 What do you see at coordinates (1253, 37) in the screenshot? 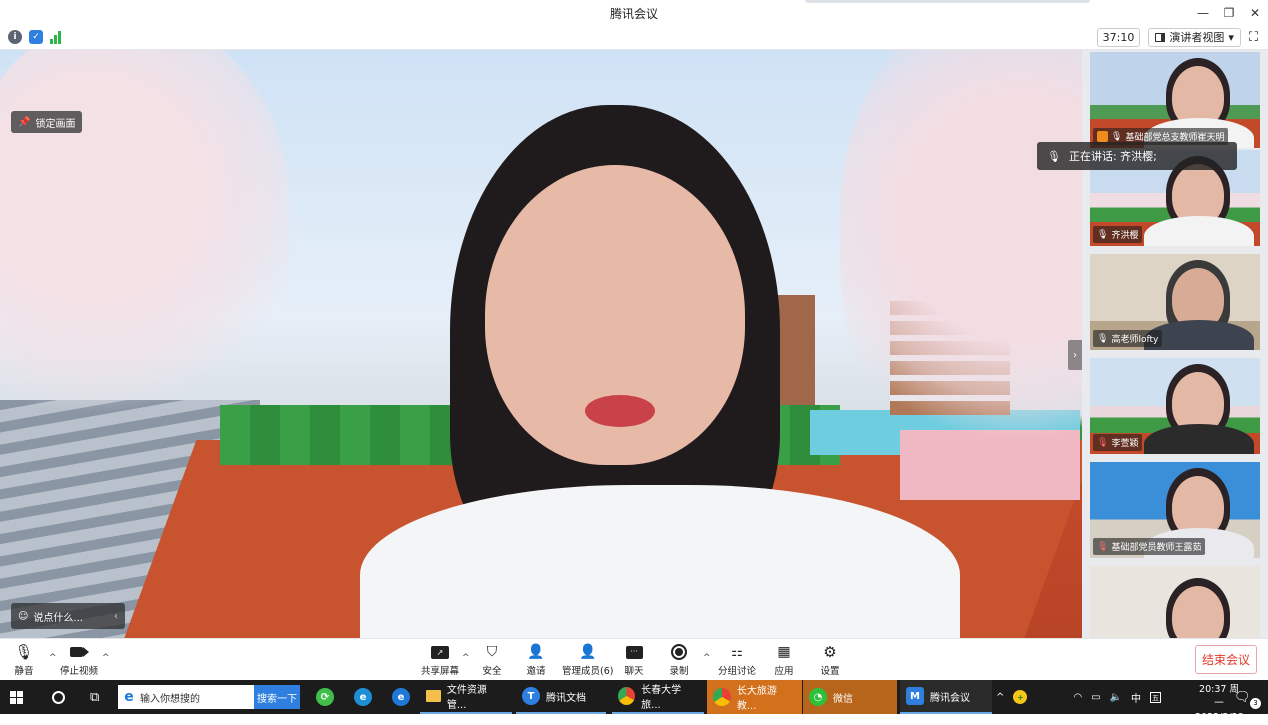
I see `fullscreen-icon: ⛶` at bounding box center [1253, 37].